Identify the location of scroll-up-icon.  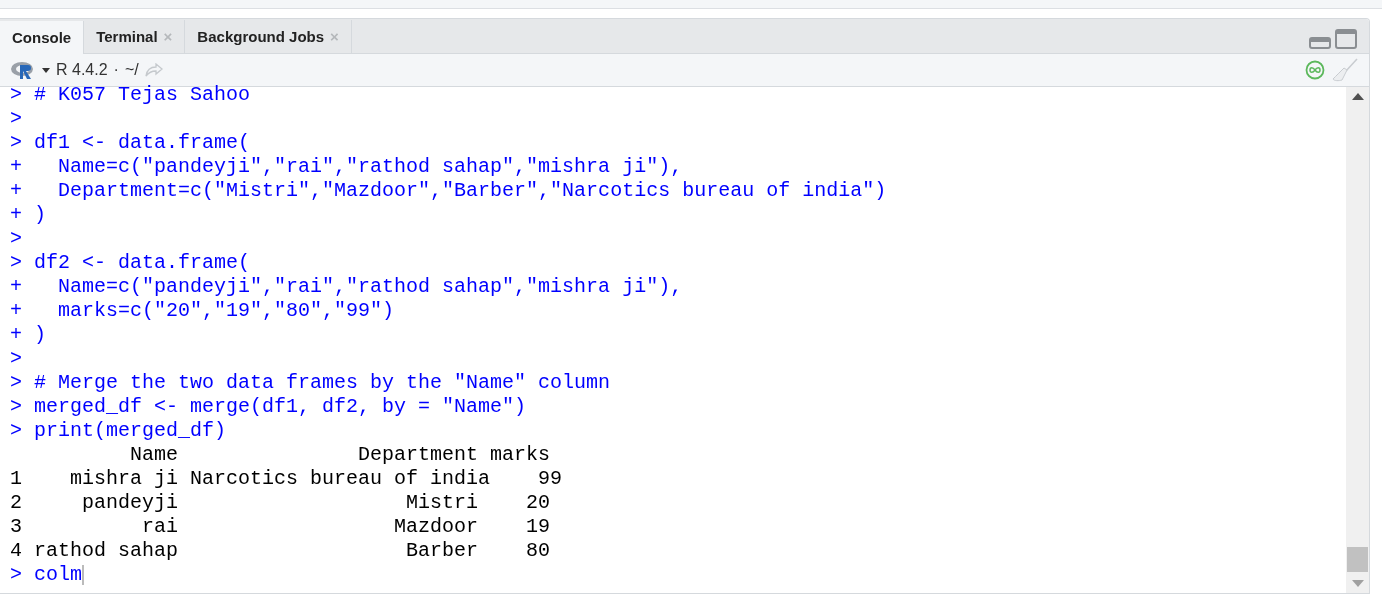
(1357, 96).